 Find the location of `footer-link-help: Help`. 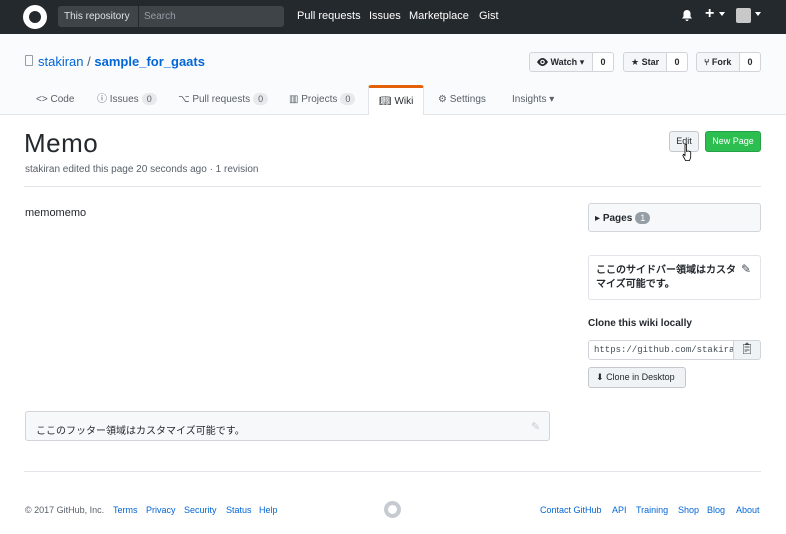

footer-link-help: Help is located at coordinates (268, 510).